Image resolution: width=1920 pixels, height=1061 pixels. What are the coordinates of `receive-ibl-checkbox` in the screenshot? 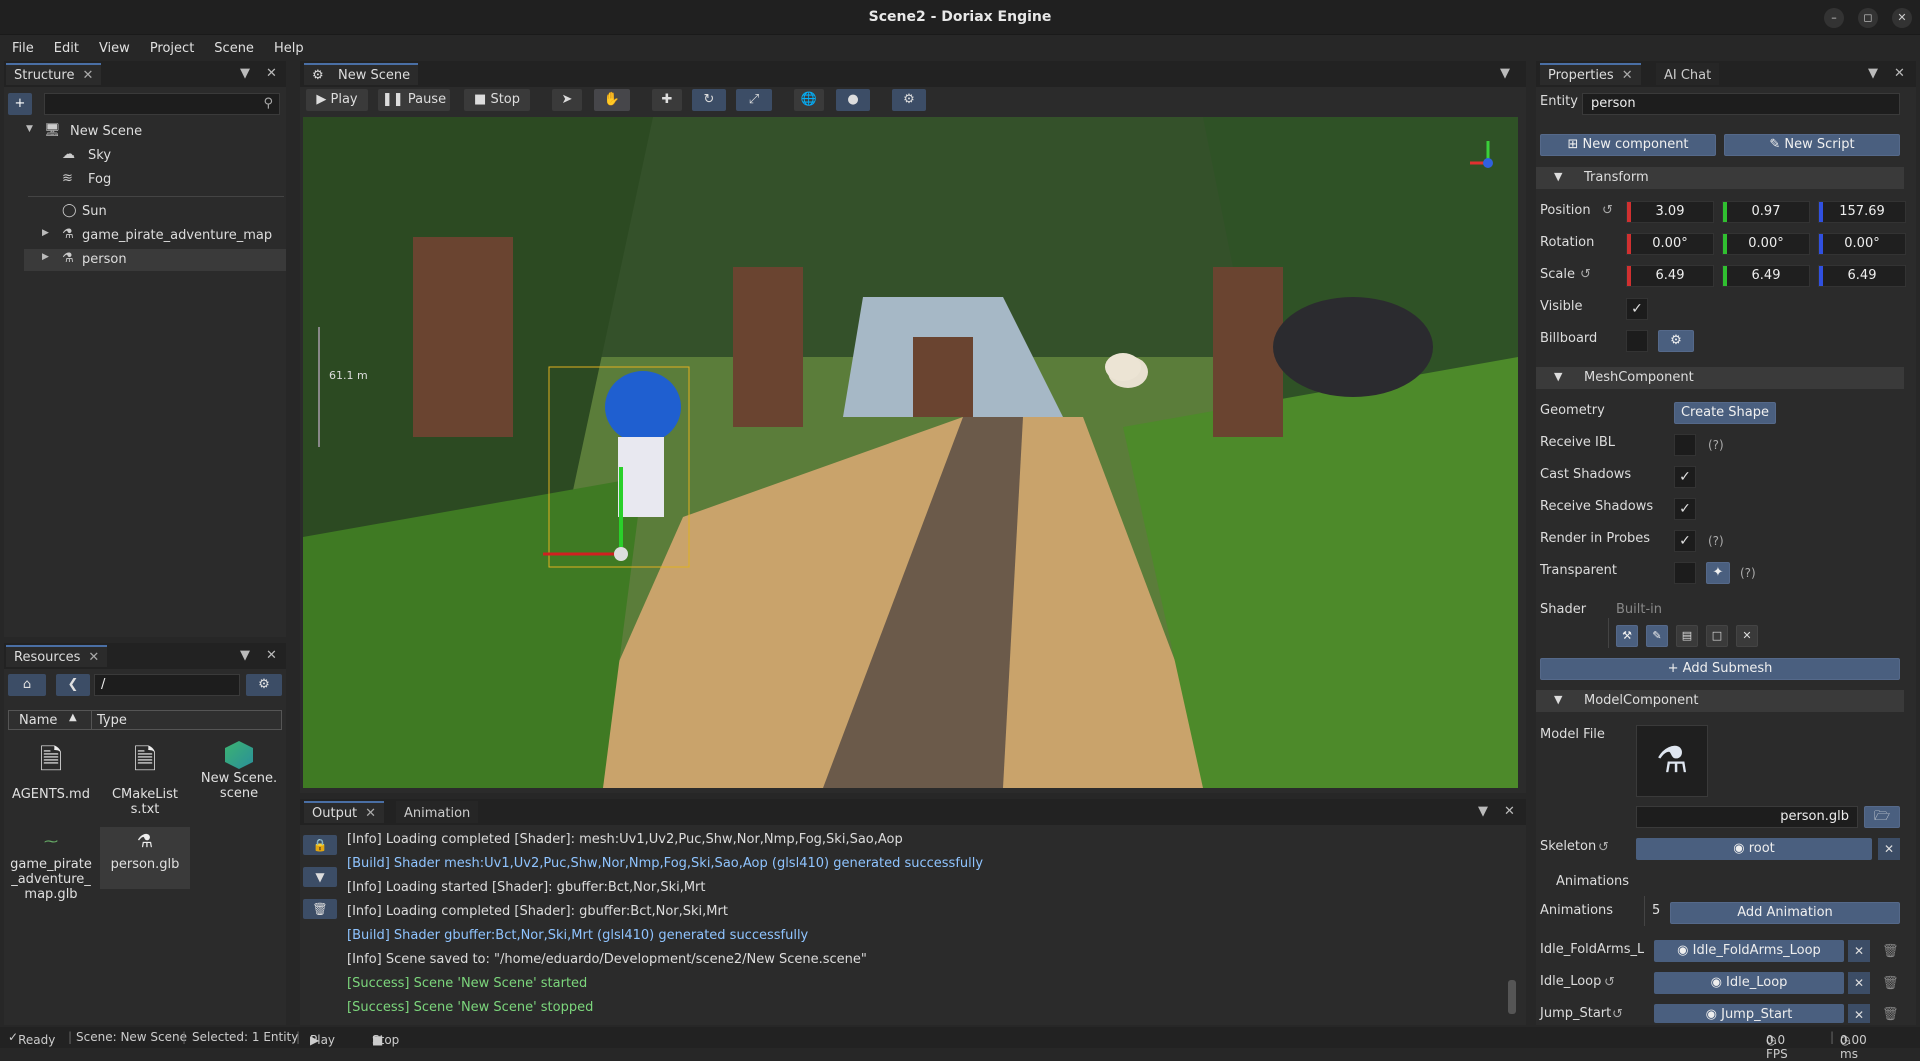 It's located at (1685, 445).